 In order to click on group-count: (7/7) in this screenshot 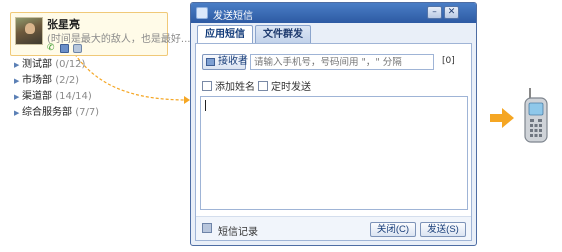, I will do `click(87, 112)`.